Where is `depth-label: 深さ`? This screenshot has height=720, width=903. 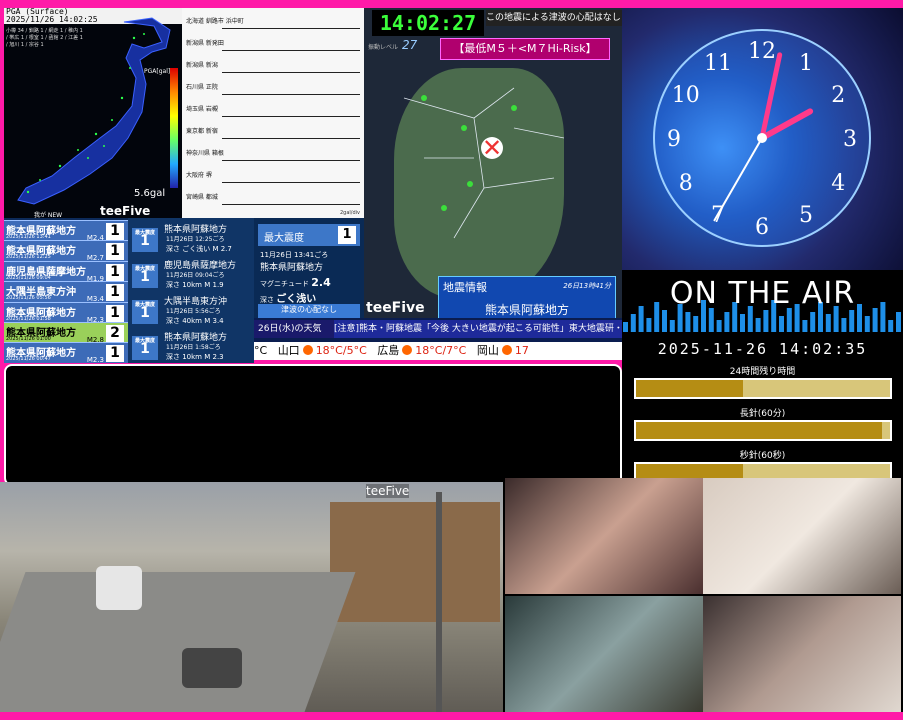
depth-label: 深さ is located at coordinates (267, 300).